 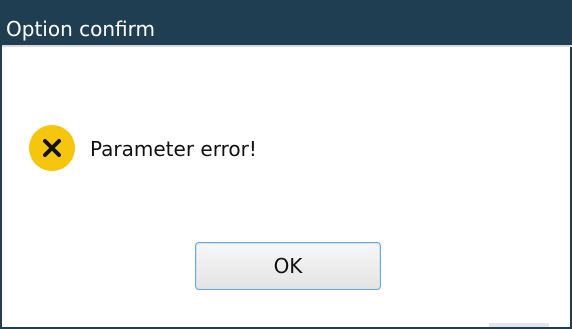 What do you see at coordinates (287, 22) in the screenshot?
I see `dialog-titlebar: Option confirm` at bounding box center [287, 22].